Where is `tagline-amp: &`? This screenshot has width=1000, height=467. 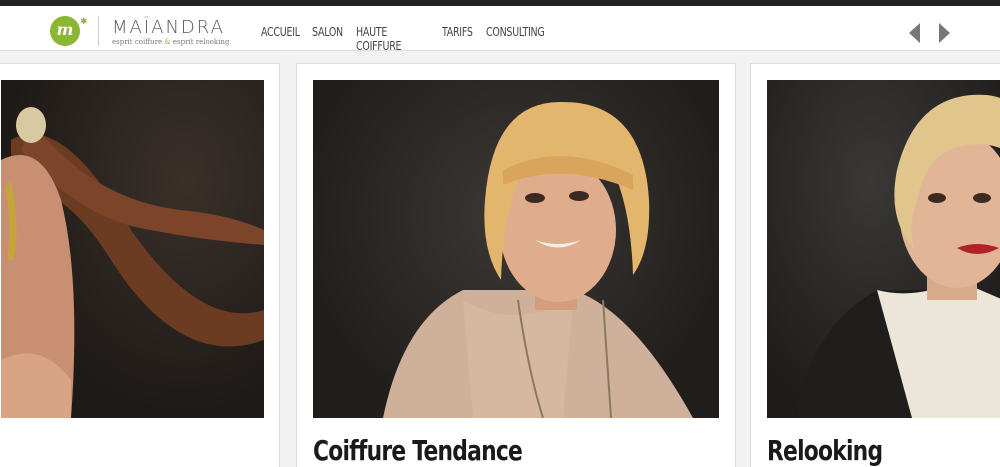 tagline-amp: & is located at coordinates (167, 42).